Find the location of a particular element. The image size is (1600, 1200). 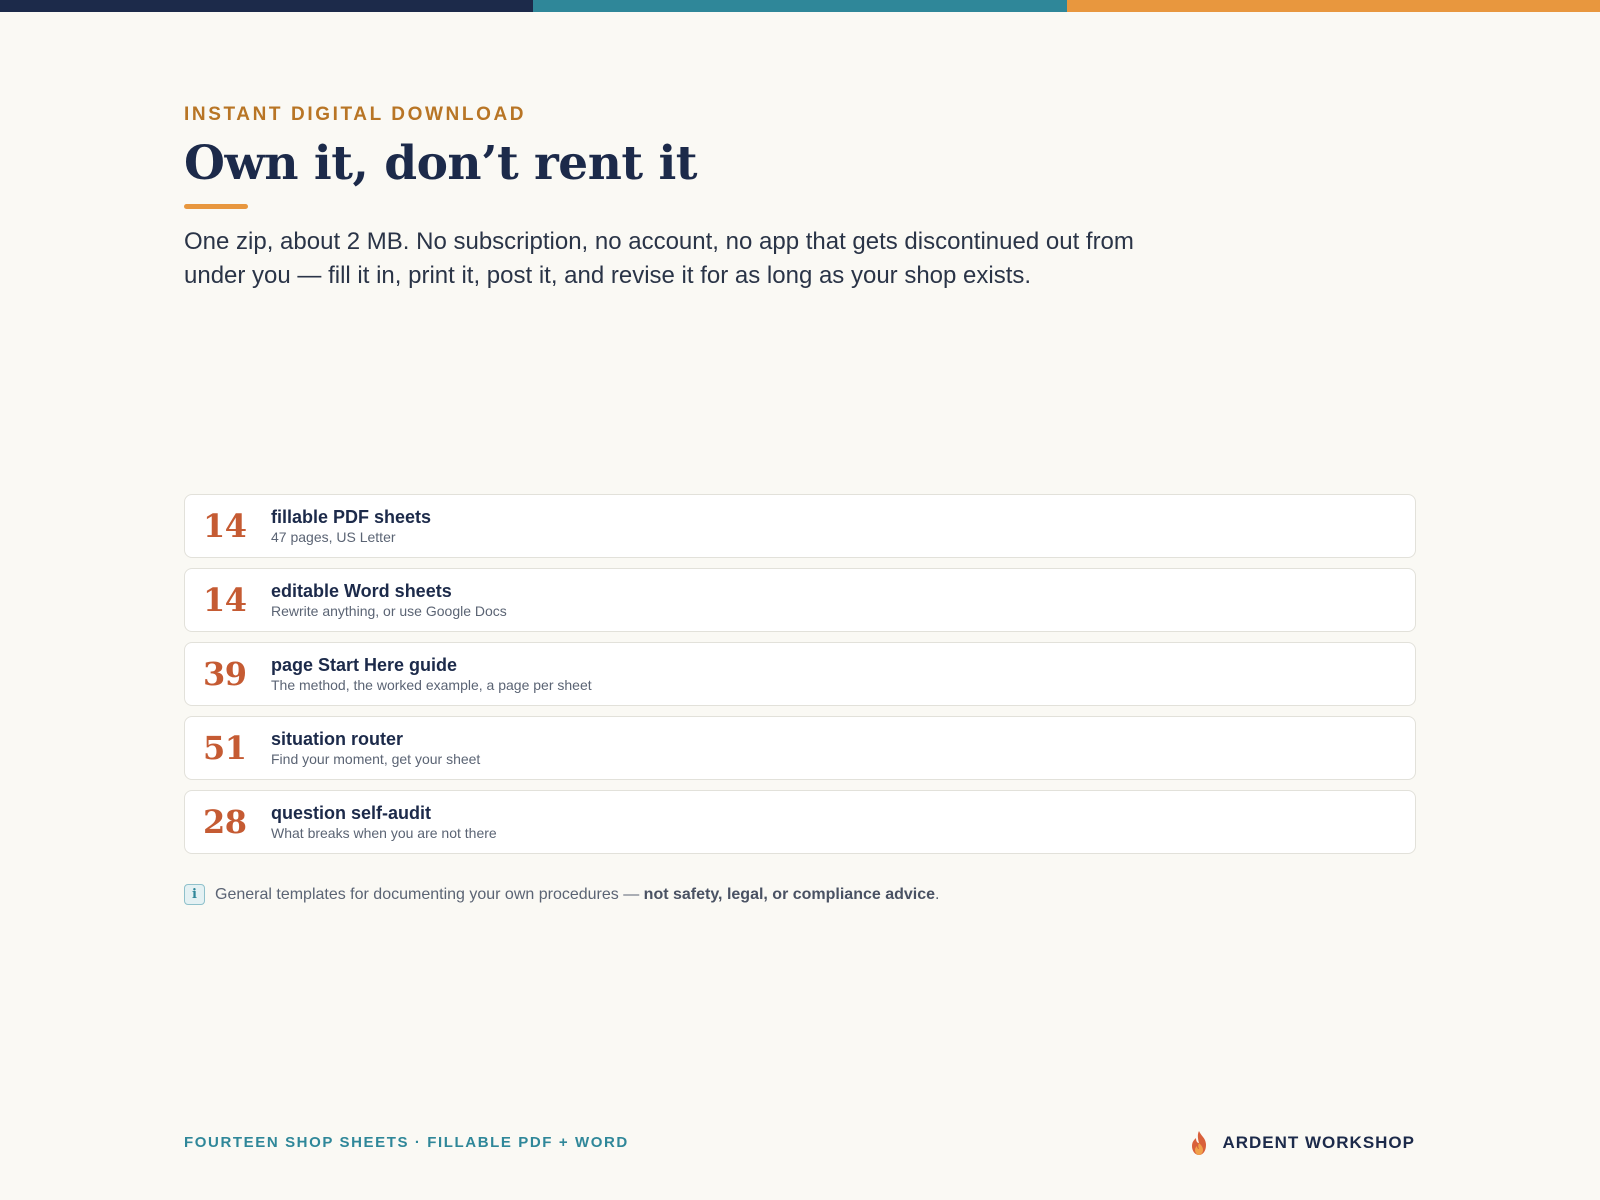

stat-number: 28 is located at coordinates (225, 822).